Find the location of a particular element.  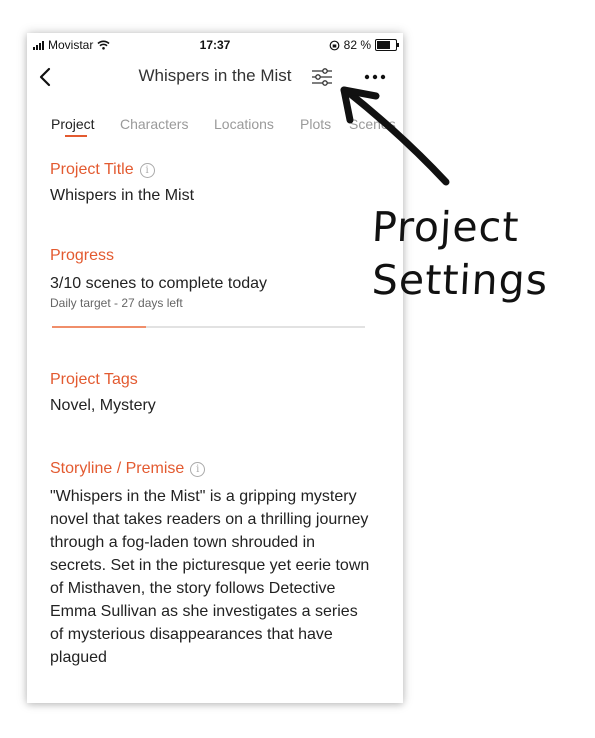

project-tags-label: Project Tags is located at coordinates (210, 380).